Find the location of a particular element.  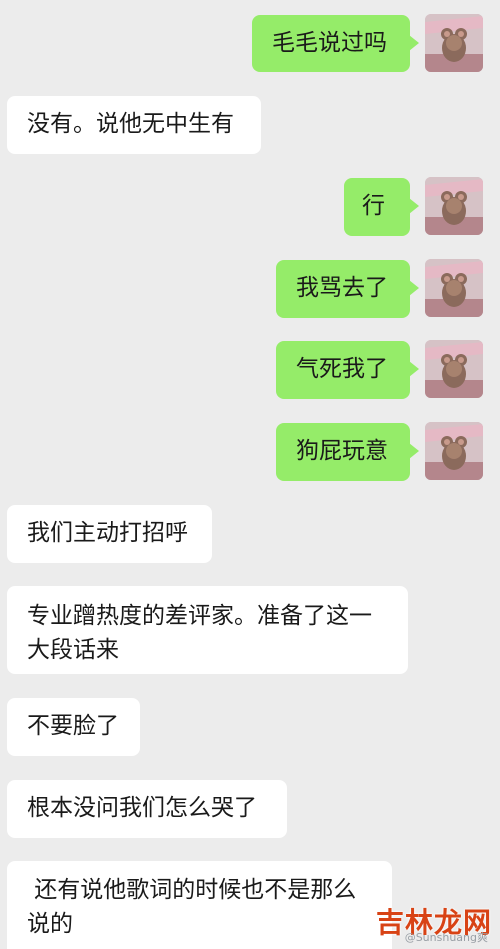

message-bubble-outgoing: 气死我了 is located at coordinates (347, 370).